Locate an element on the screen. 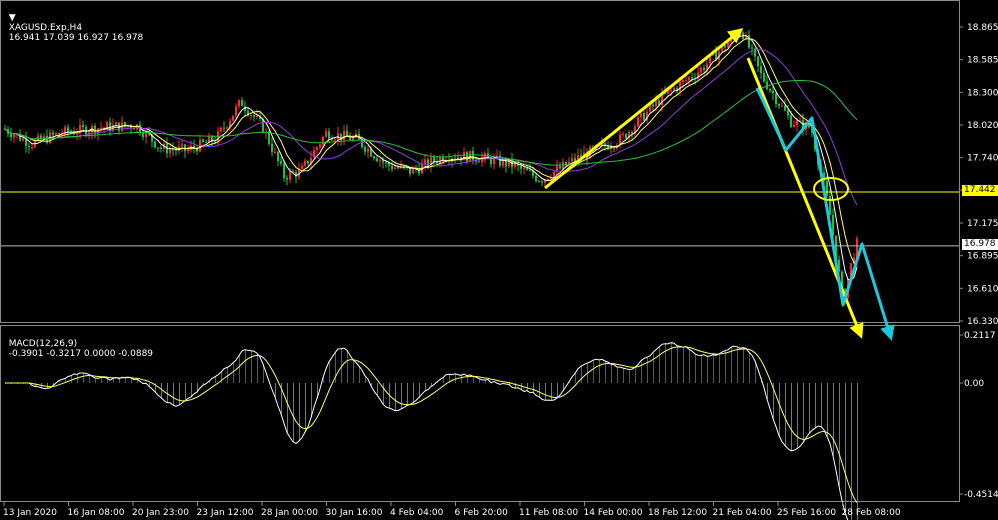 The image size is (998, 520). time-tick-label: 20 Jan 23:00 is located at coordinates (160, 513).